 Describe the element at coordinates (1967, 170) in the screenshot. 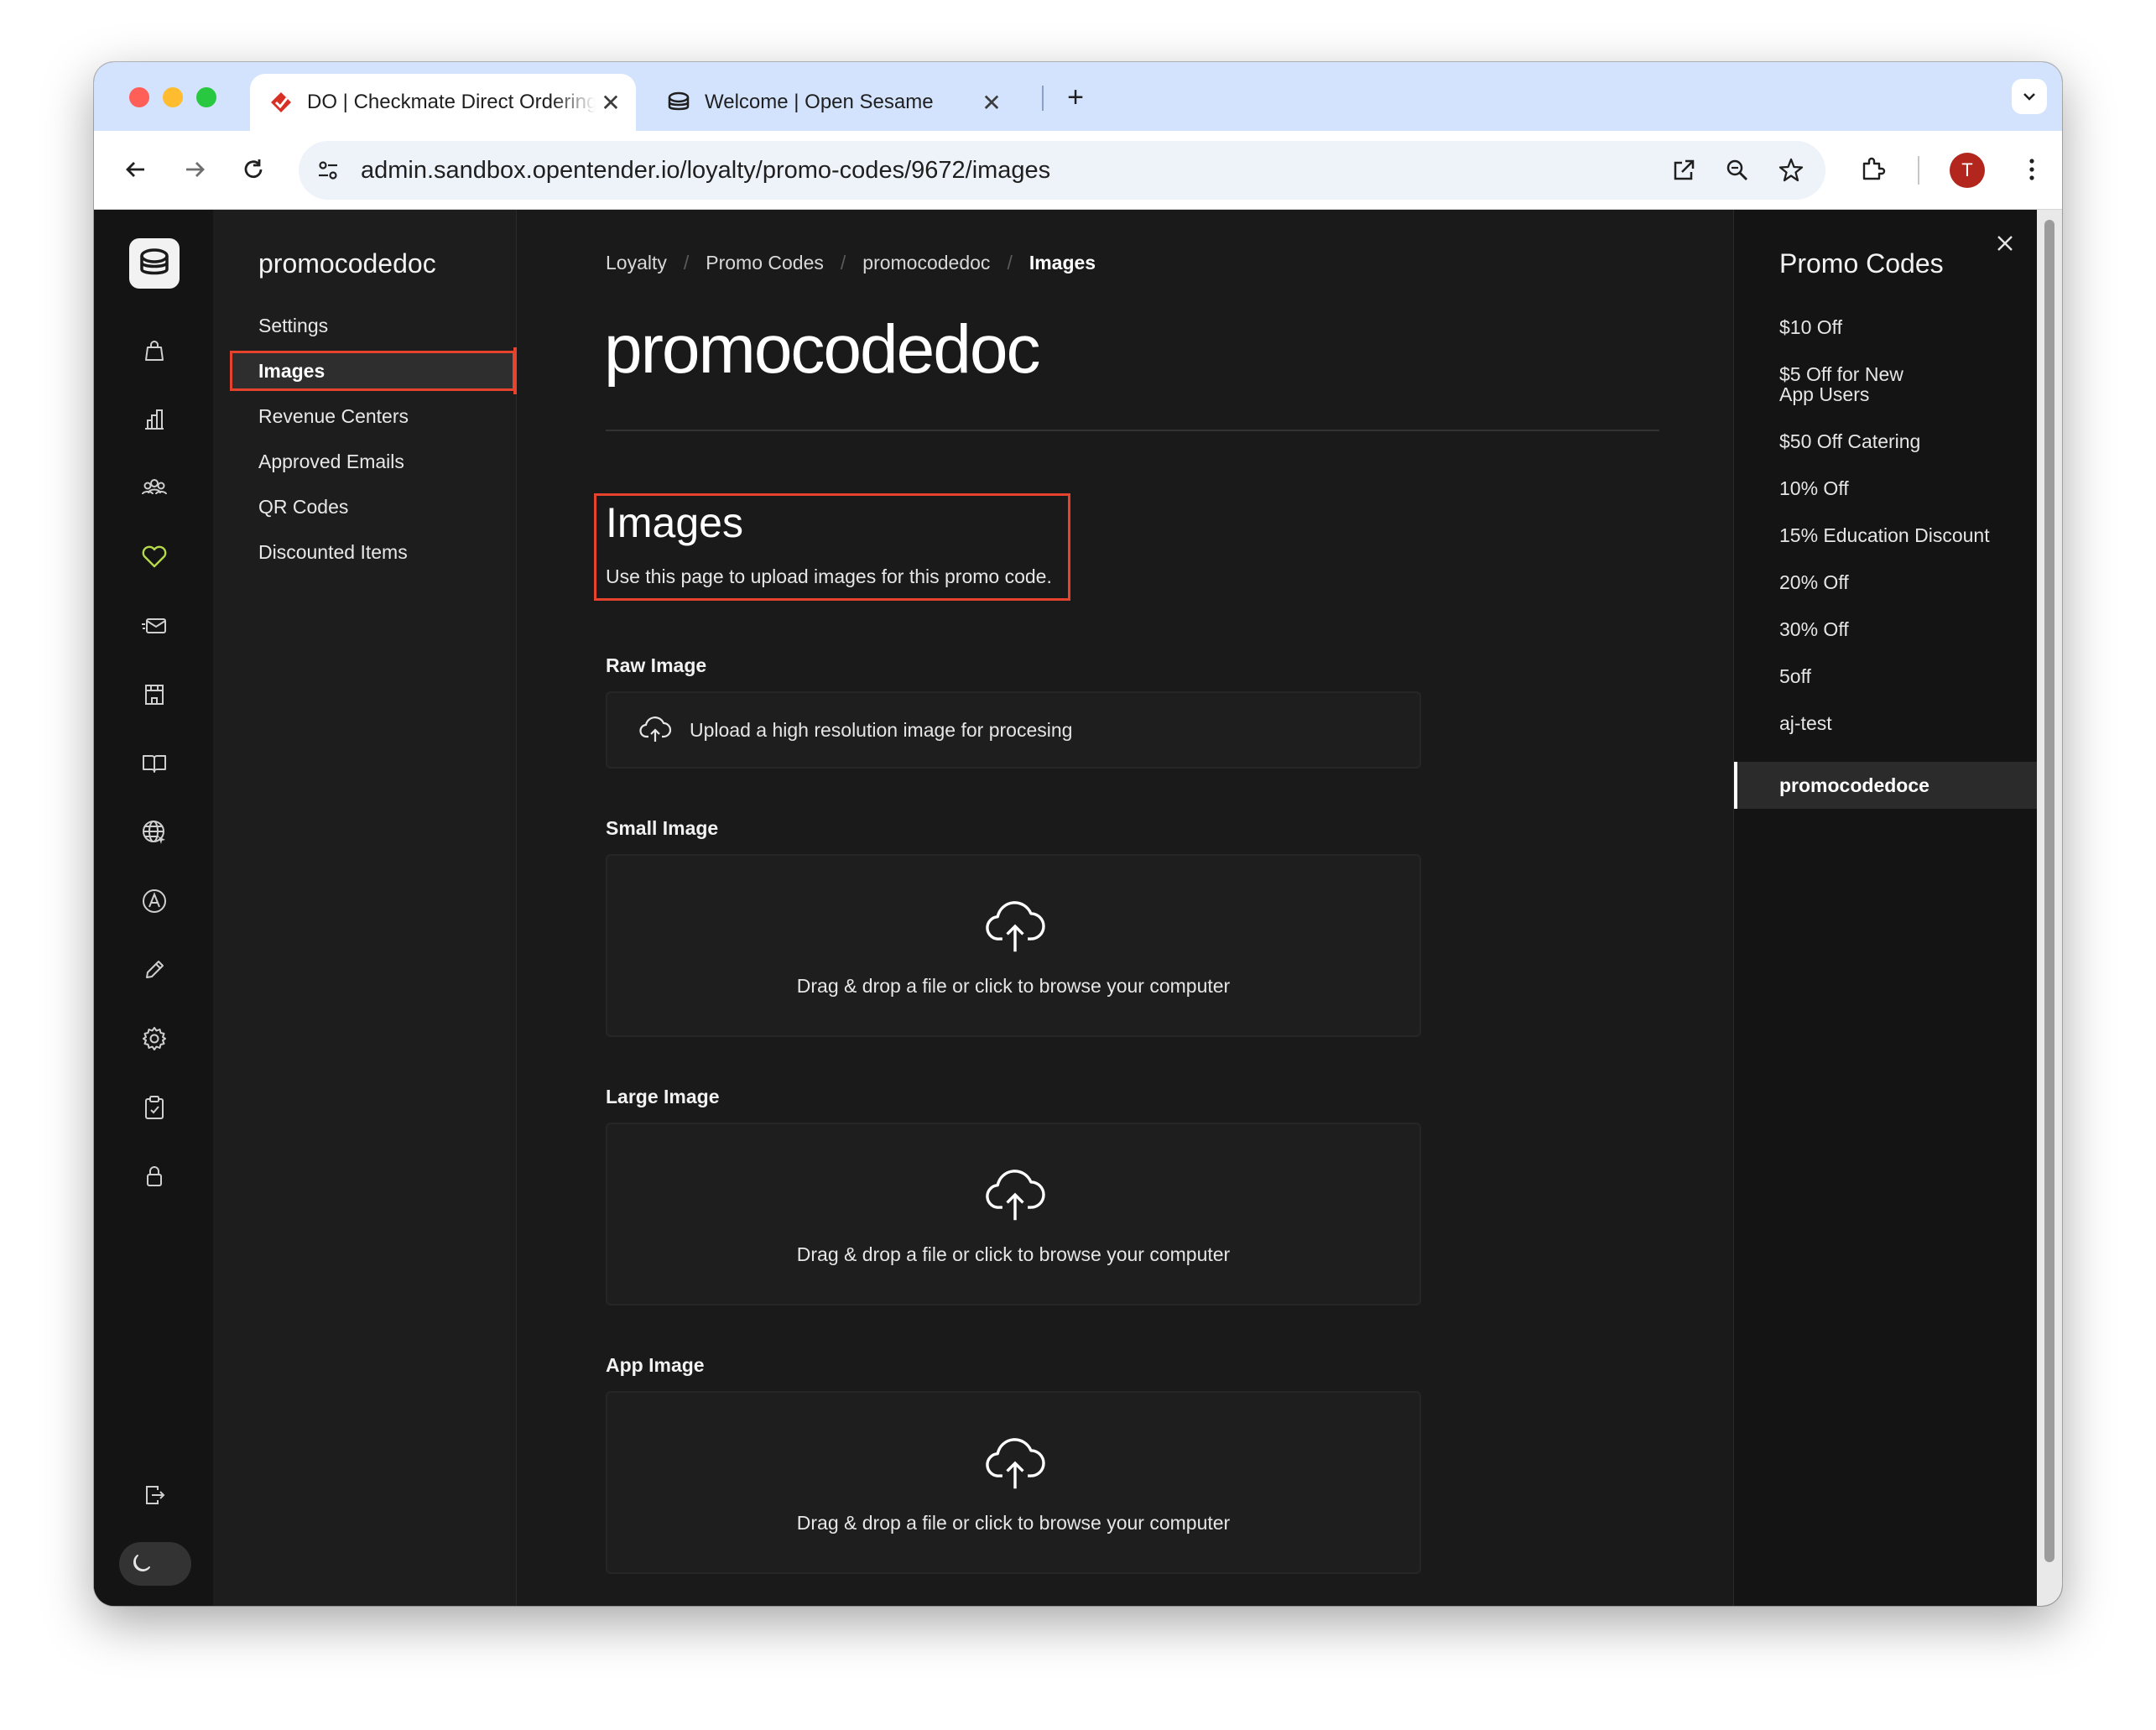

I see `profile-avatar: T` at that location.